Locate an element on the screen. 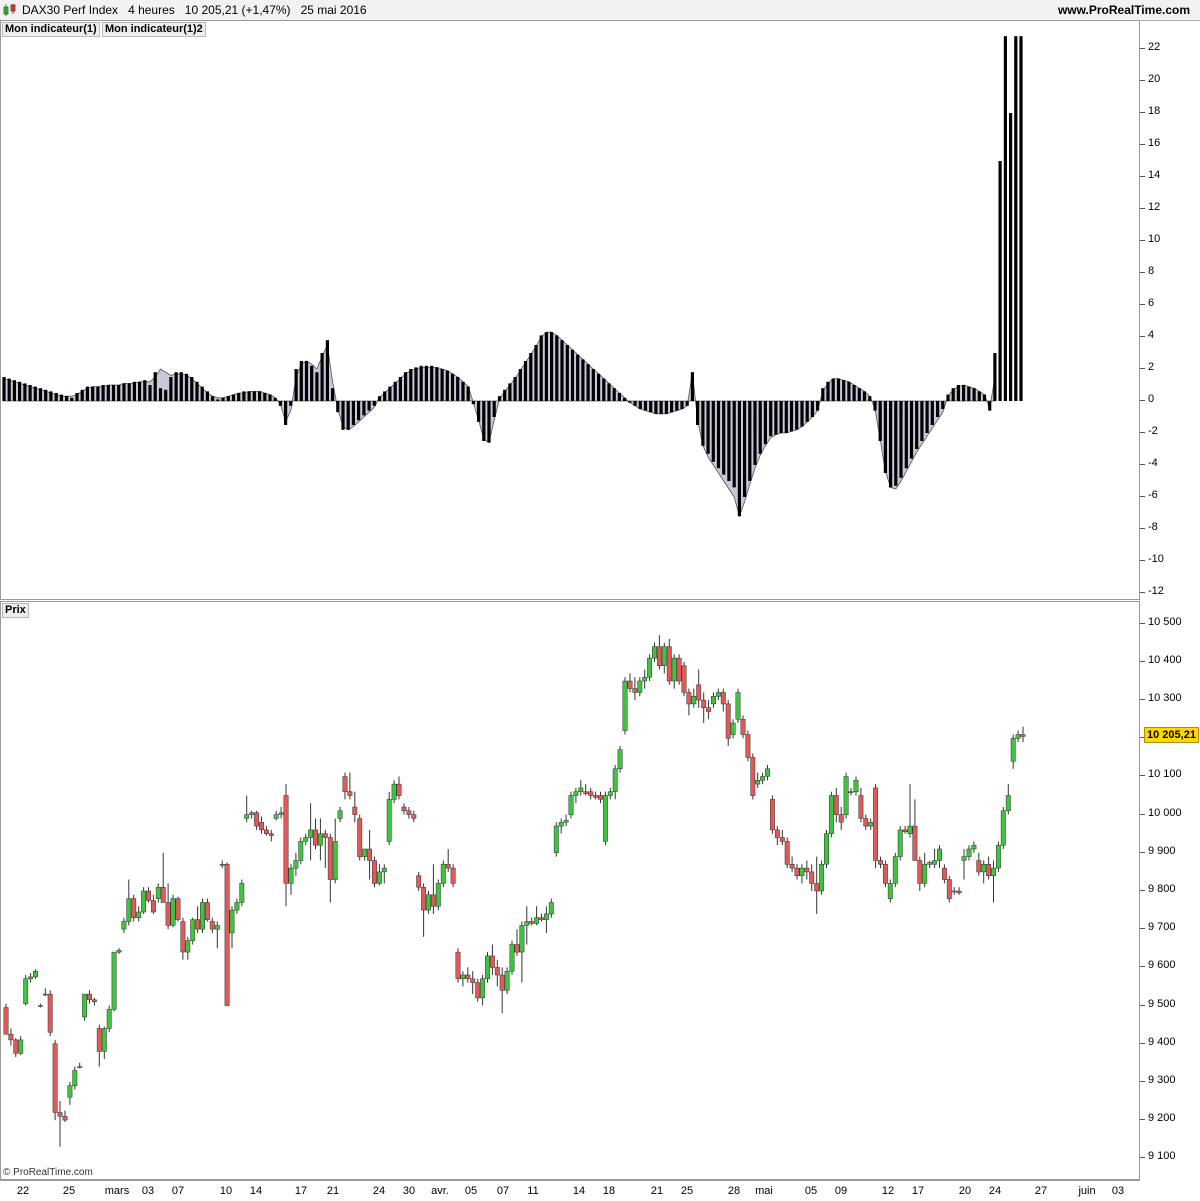 This screenshot has height=1201, width=1200. x-tick-label: 05 is located at coordinates (471, 1191).